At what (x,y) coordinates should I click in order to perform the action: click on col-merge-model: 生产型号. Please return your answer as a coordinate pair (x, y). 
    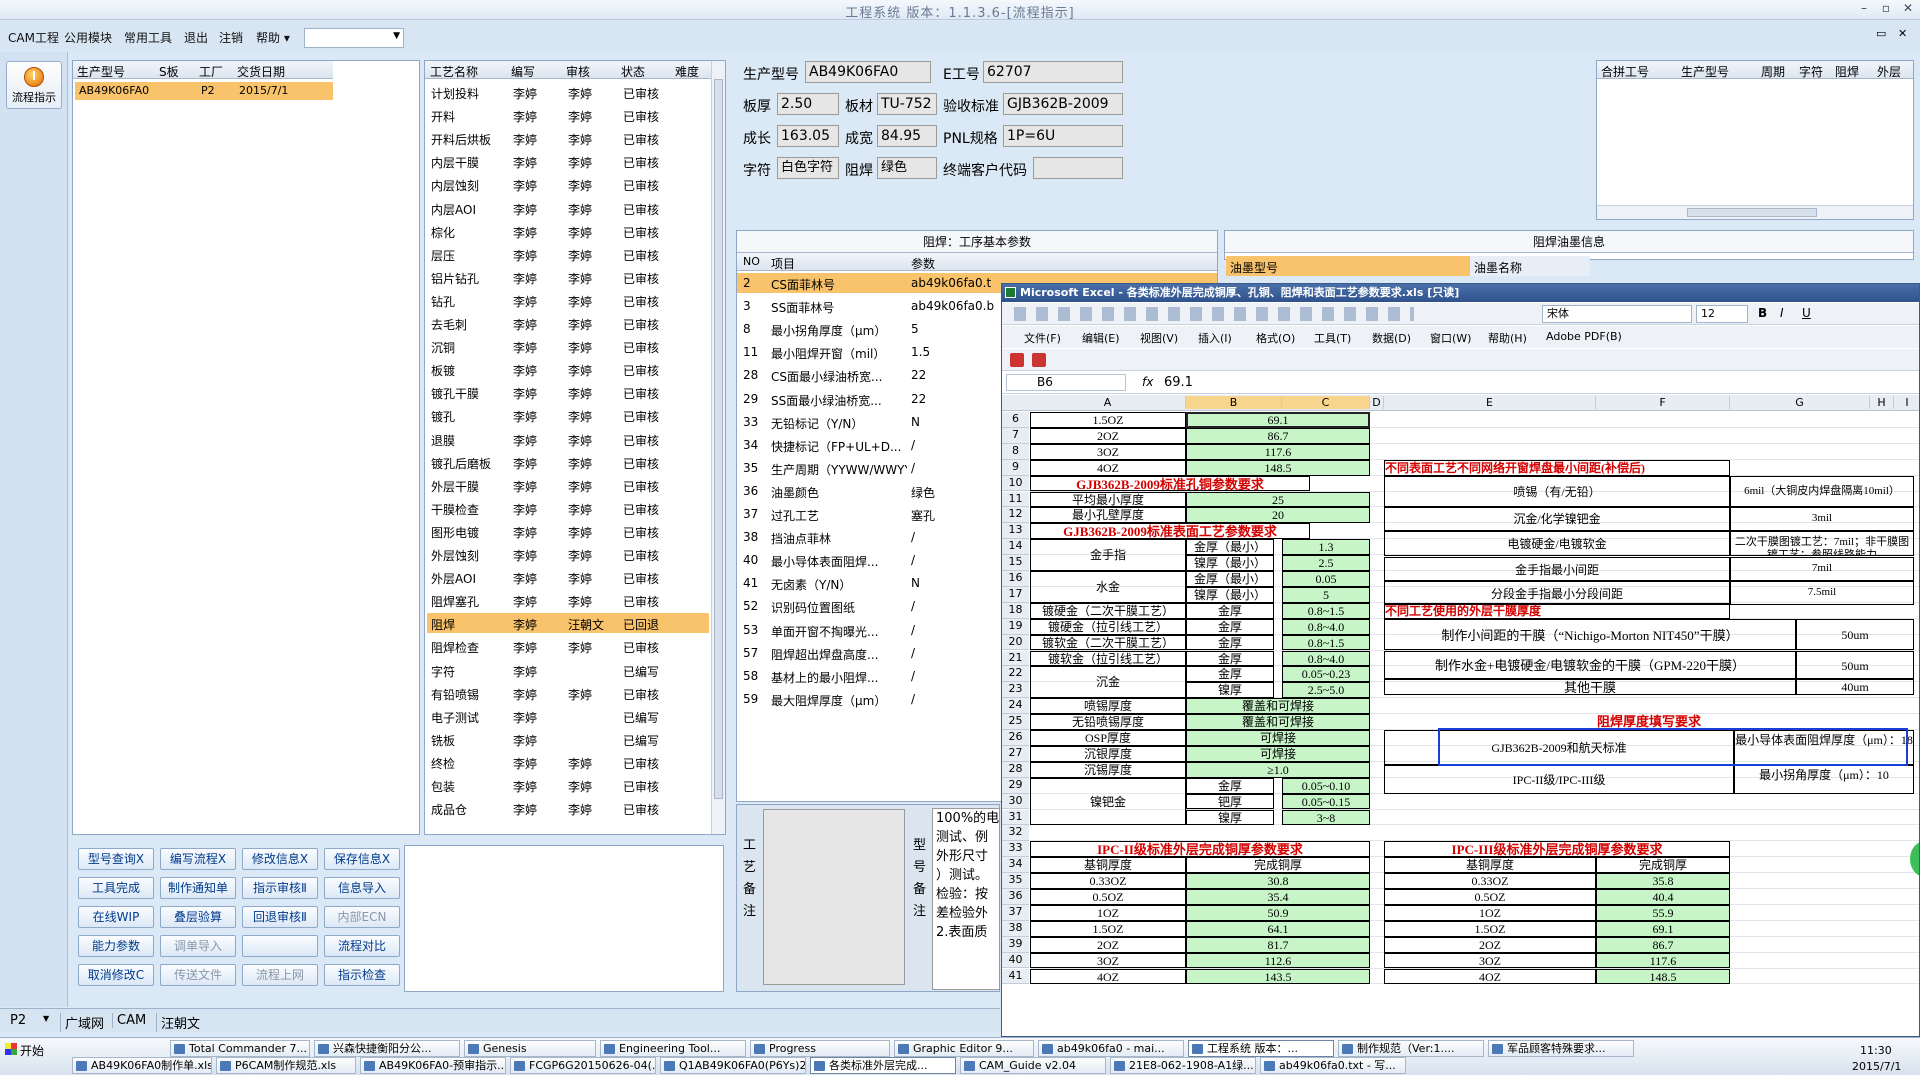
    Looking at the image, I should click on (1705, 71).